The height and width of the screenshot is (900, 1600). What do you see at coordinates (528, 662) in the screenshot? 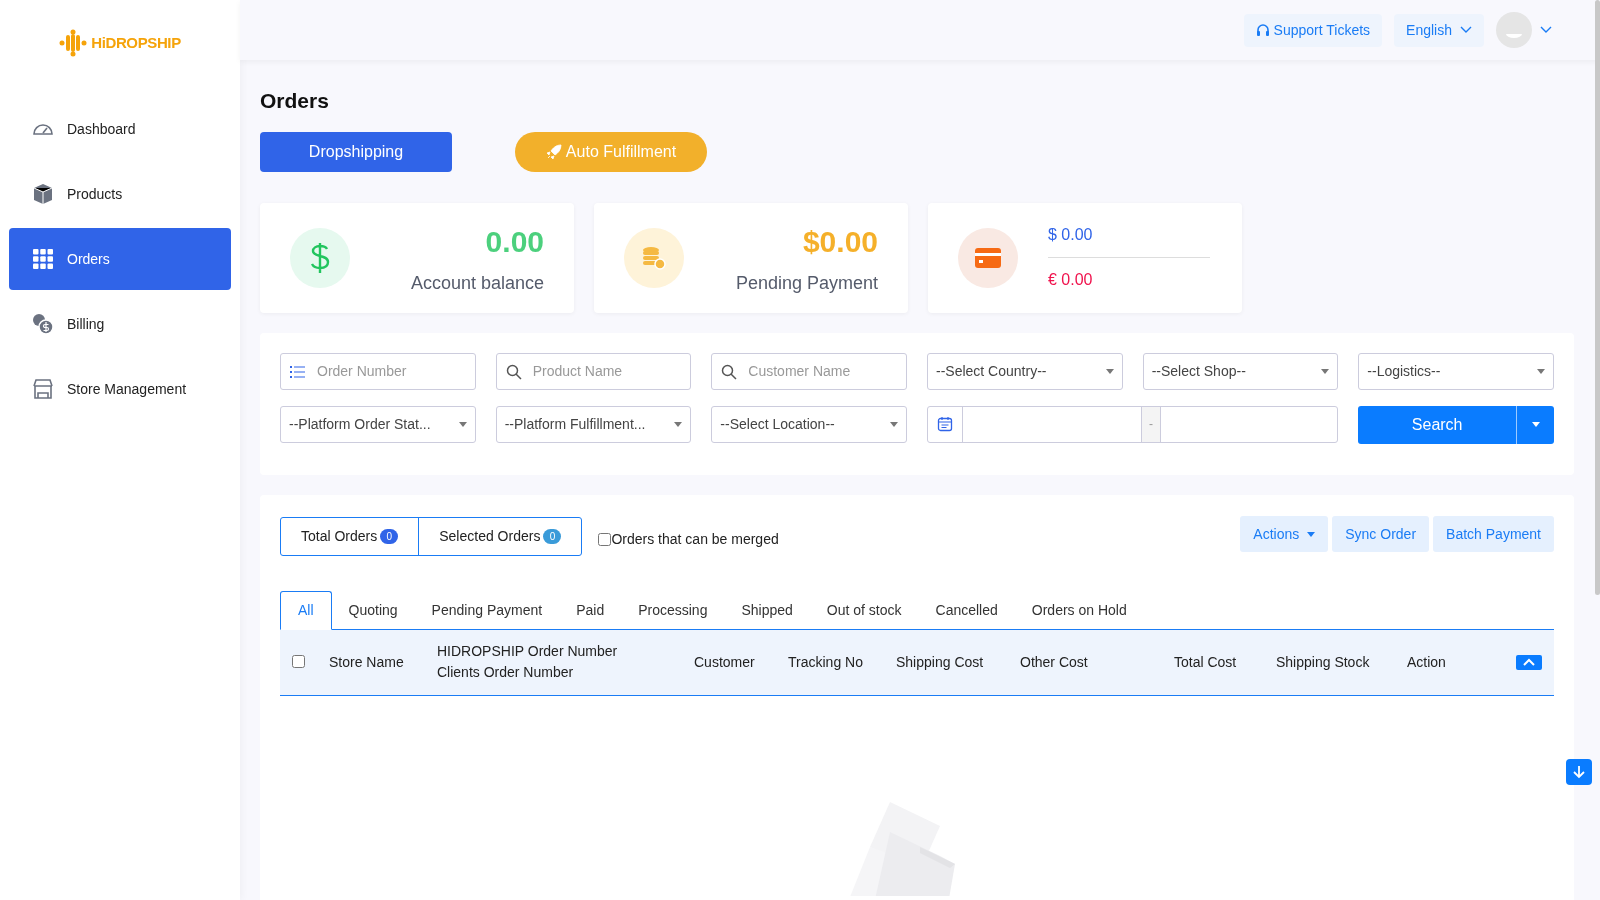
I see `column-header: HIDROPSHIP Order Number Clients Order Number` at bounding box center [528, 662].